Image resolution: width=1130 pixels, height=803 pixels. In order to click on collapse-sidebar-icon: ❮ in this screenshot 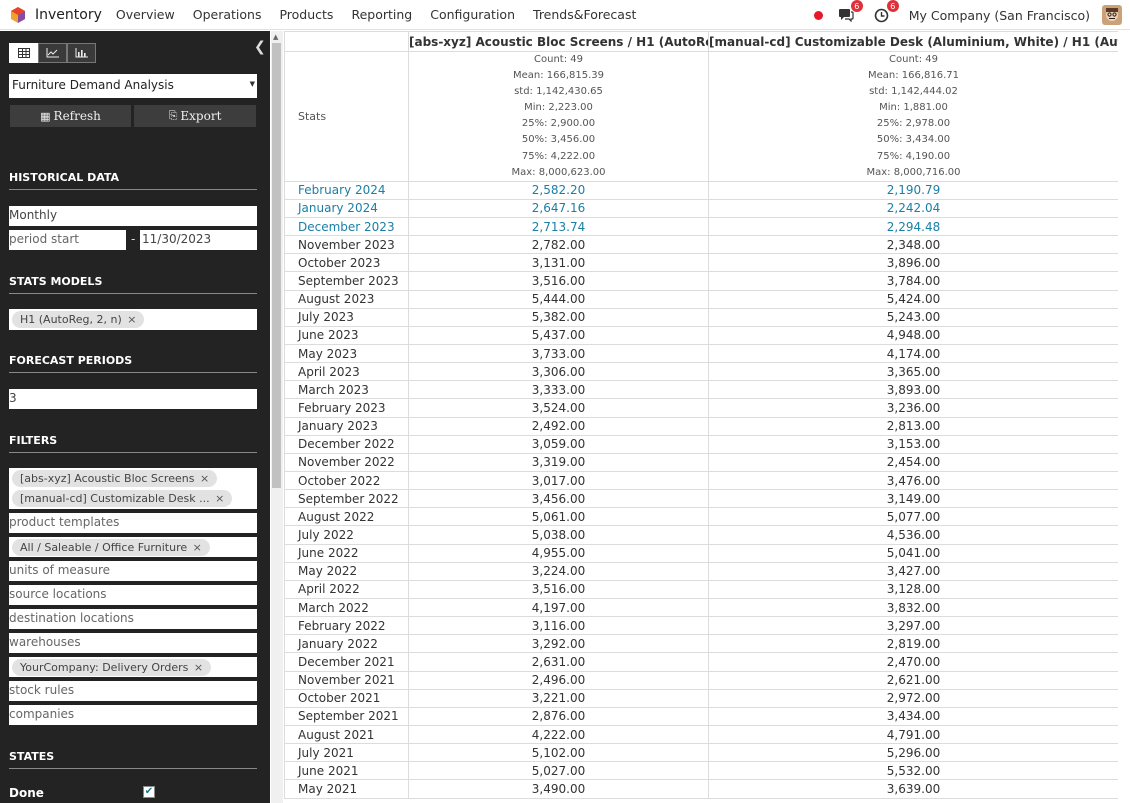, I will do `click(260, 47)`.